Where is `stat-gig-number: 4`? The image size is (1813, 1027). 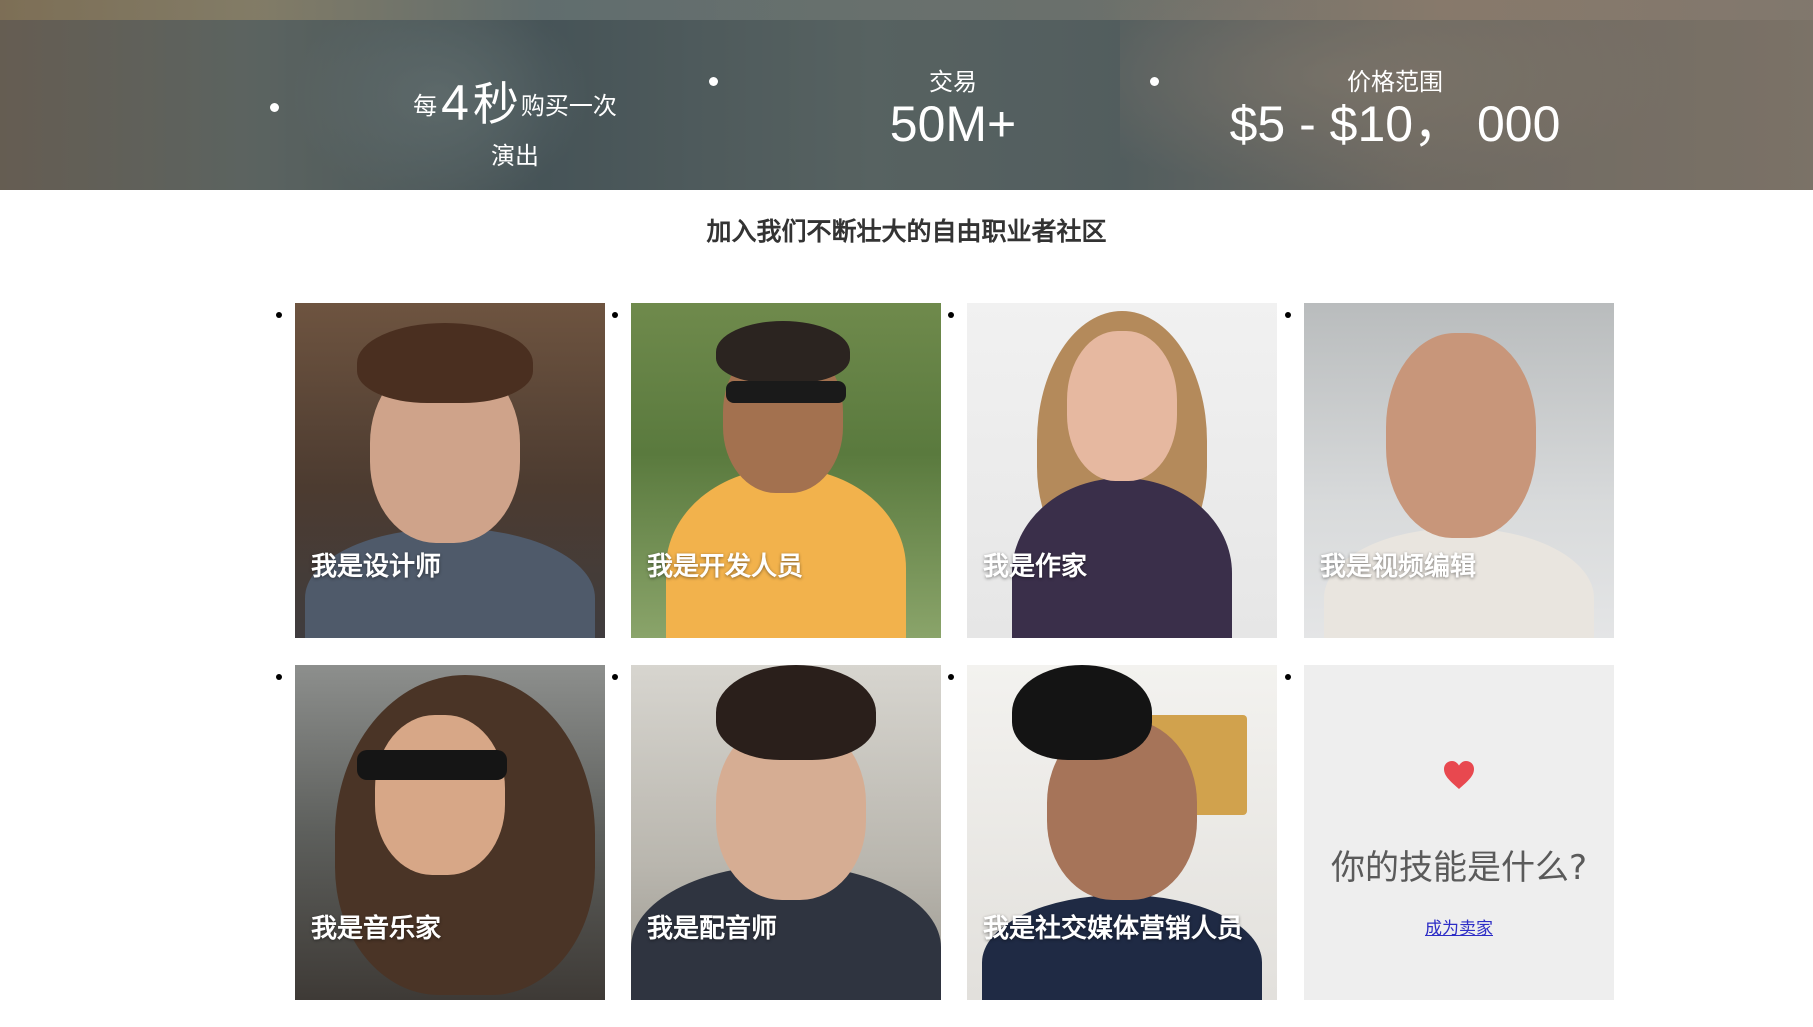 stat-gig-number: 4 is located at coordinates (455, 103).